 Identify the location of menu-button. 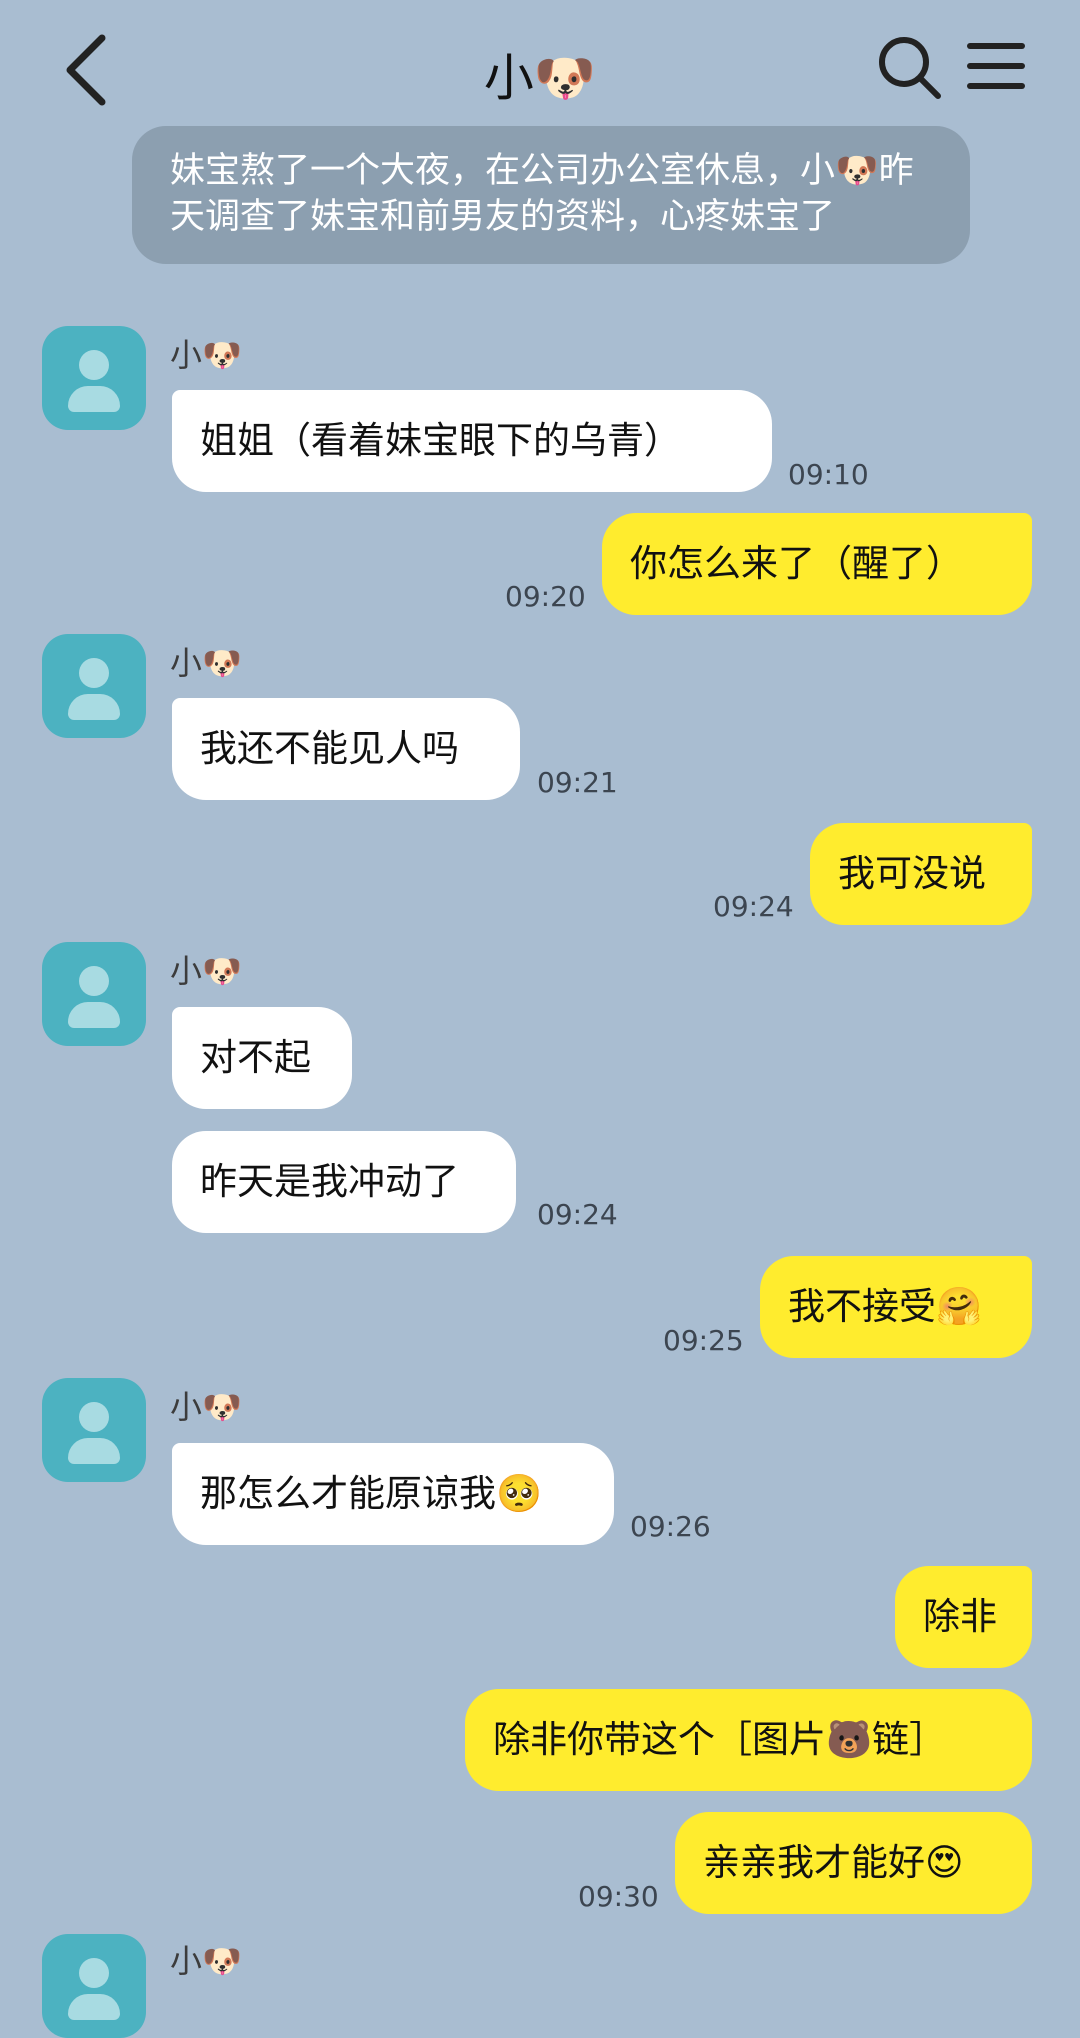
(996, 66).